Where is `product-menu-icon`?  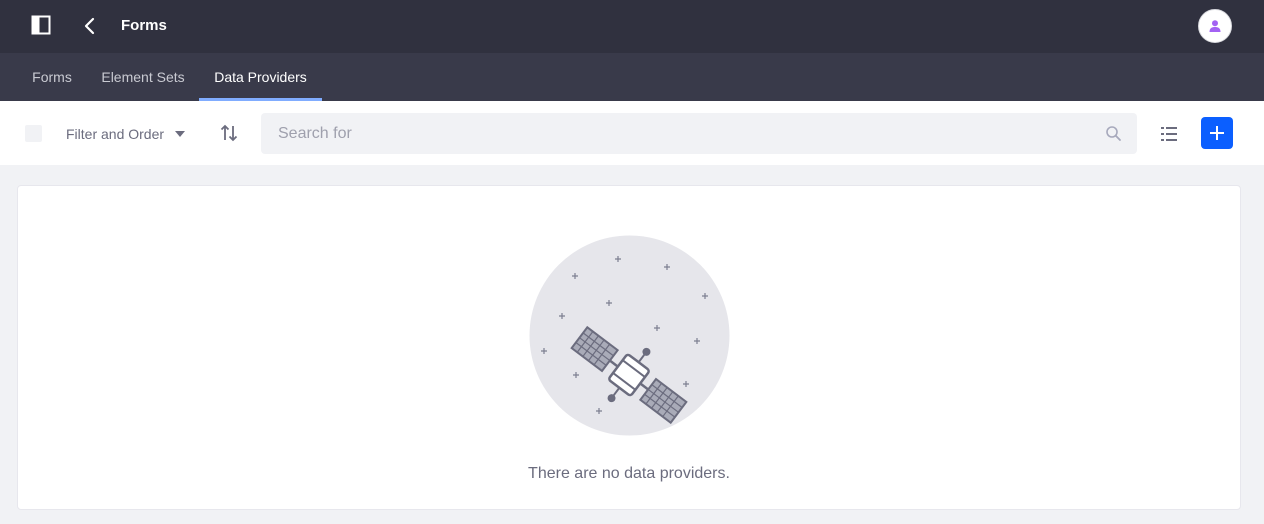 product-menu-icon is located at coordinates (41, 25).